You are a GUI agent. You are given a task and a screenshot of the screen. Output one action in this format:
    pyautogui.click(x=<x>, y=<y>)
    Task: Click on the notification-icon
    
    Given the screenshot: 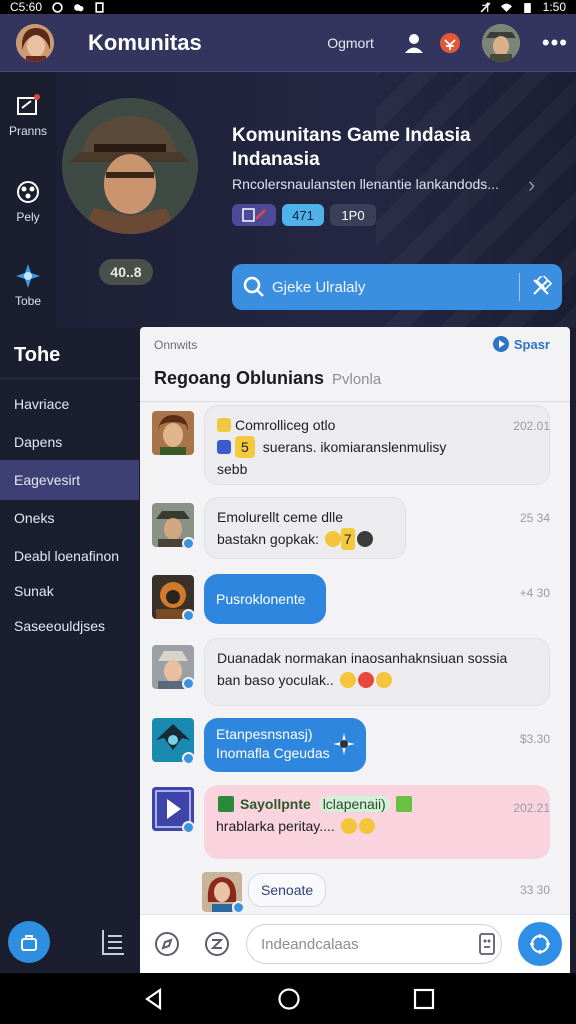 What is the action you would take?
    pyautogui.click(x=57, y=7)
    